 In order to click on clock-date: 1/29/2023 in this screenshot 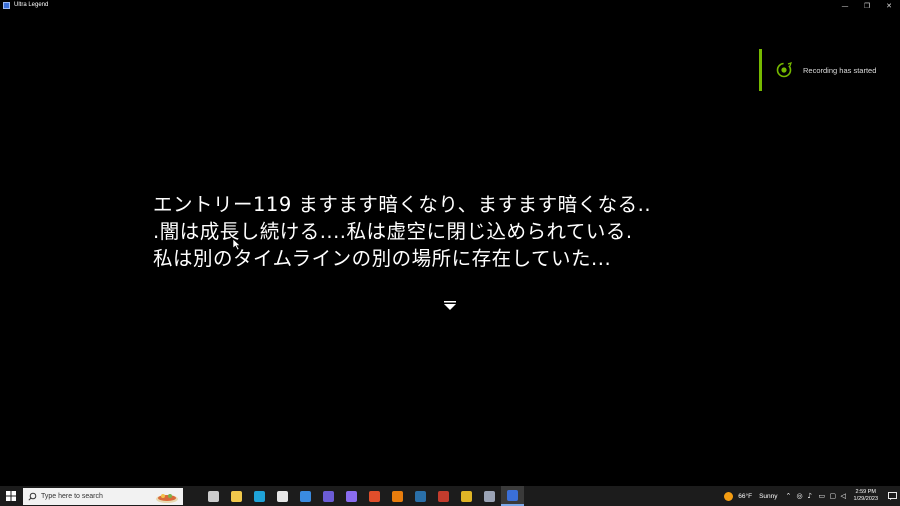, I will do `click(865, 499)`.